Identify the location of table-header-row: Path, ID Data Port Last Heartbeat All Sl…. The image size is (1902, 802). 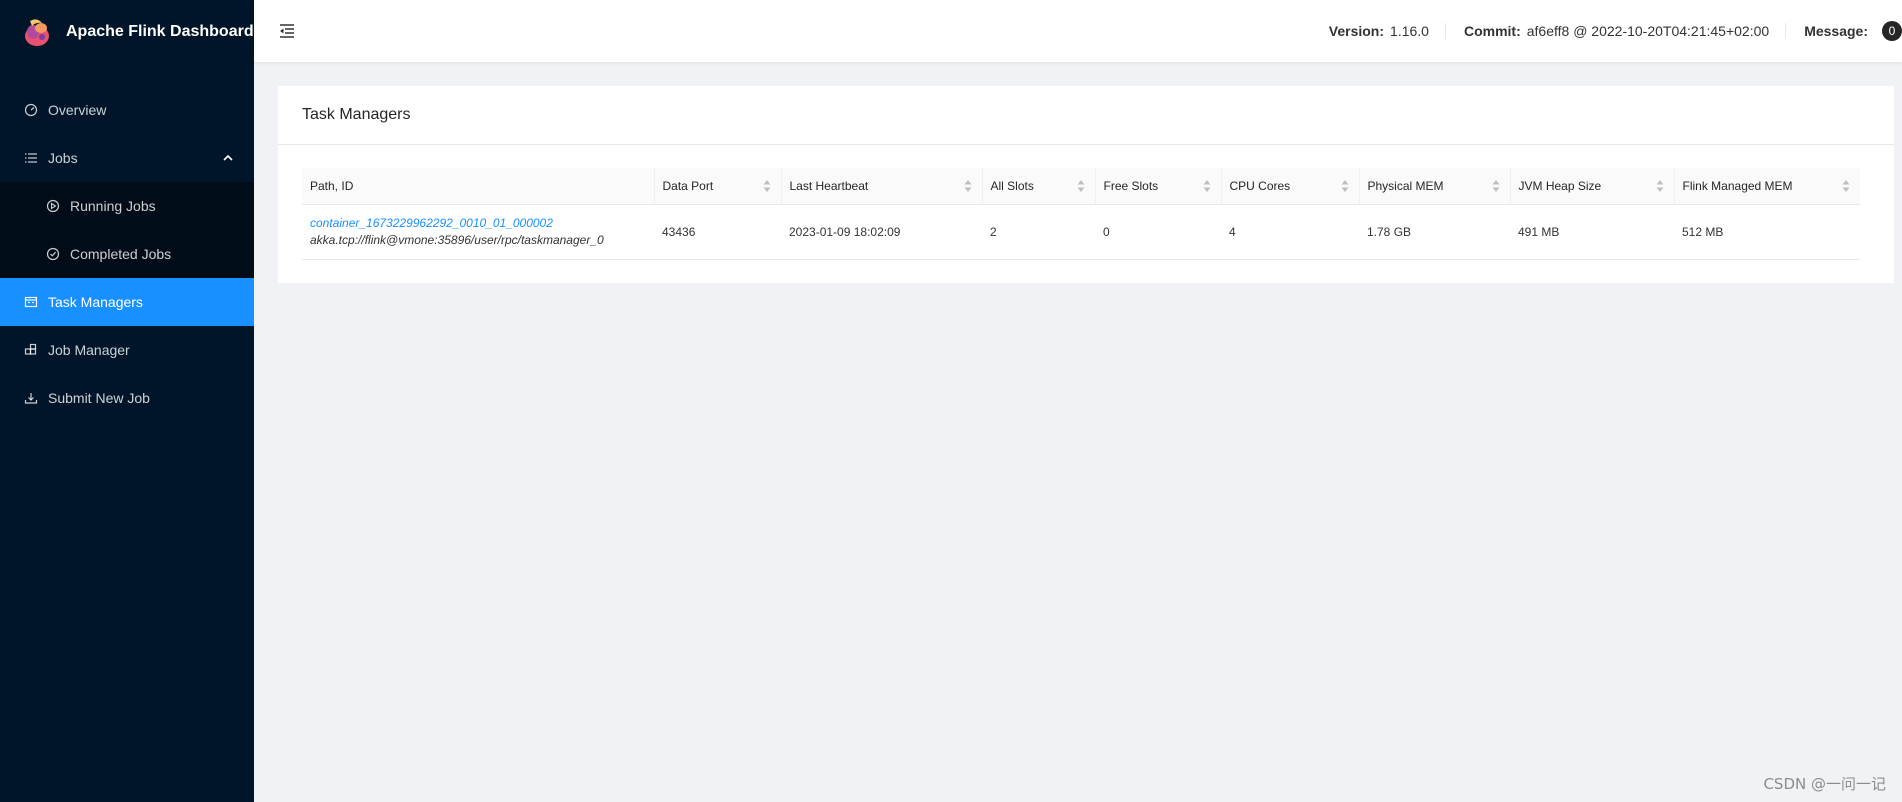
(1081, 186).